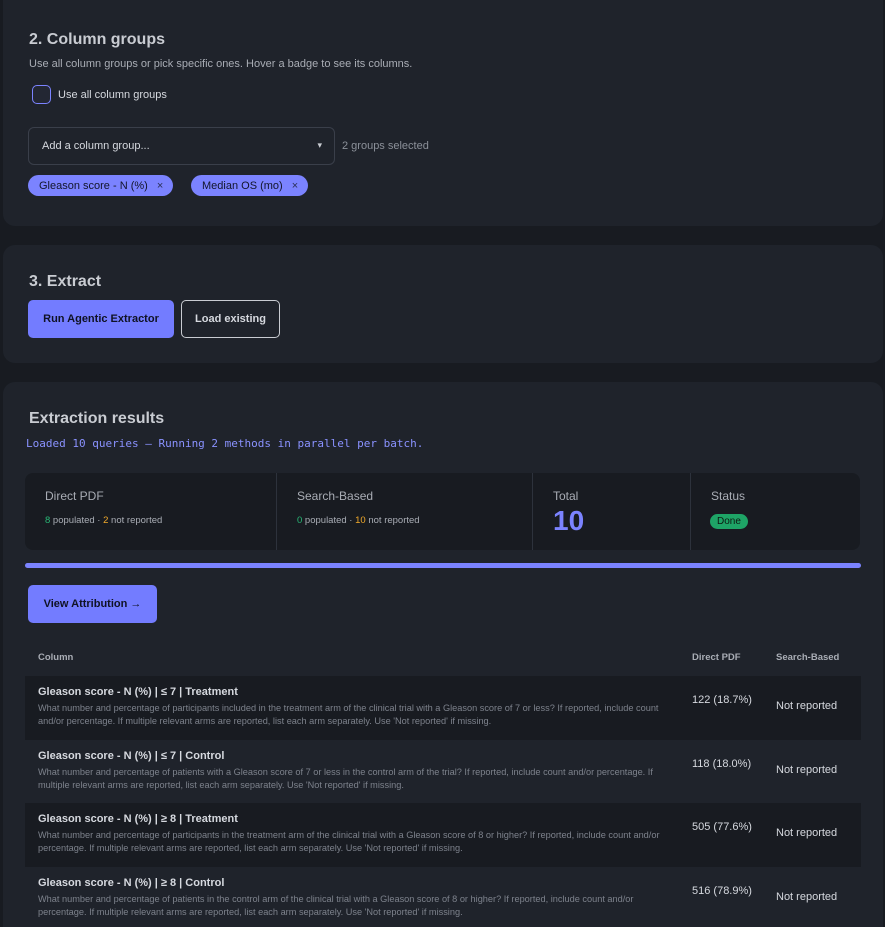 This screenshot has width=885, height=927. I want to click on row-title: Gleason score - N (%) | ≤ 7 | Treatment, so click(138, 692).